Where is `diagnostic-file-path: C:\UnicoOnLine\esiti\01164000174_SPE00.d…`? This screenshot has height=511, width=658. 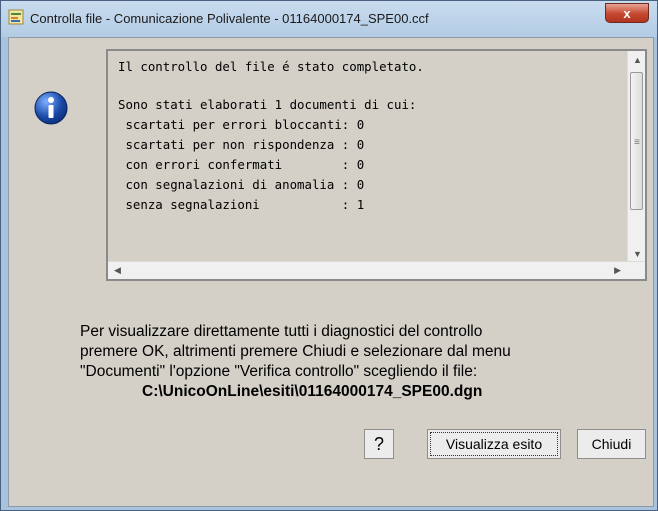 diagnostic-file-path: C:\UnicoOnLine\esiti\01164000174_SPE00.d… is located at coordinates (312, 391).